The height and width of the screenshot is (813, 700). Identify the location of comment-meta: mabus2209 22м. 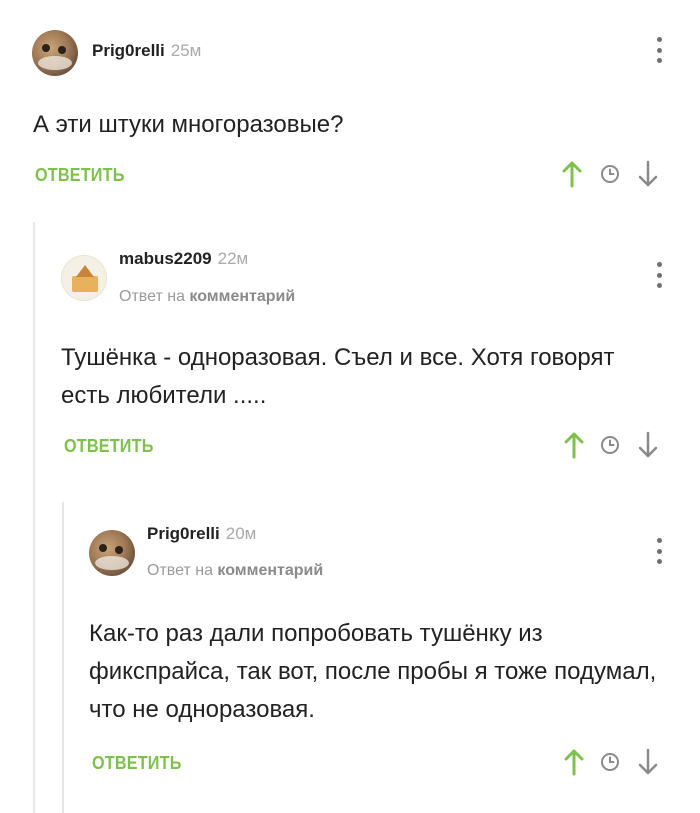
(183, 259).